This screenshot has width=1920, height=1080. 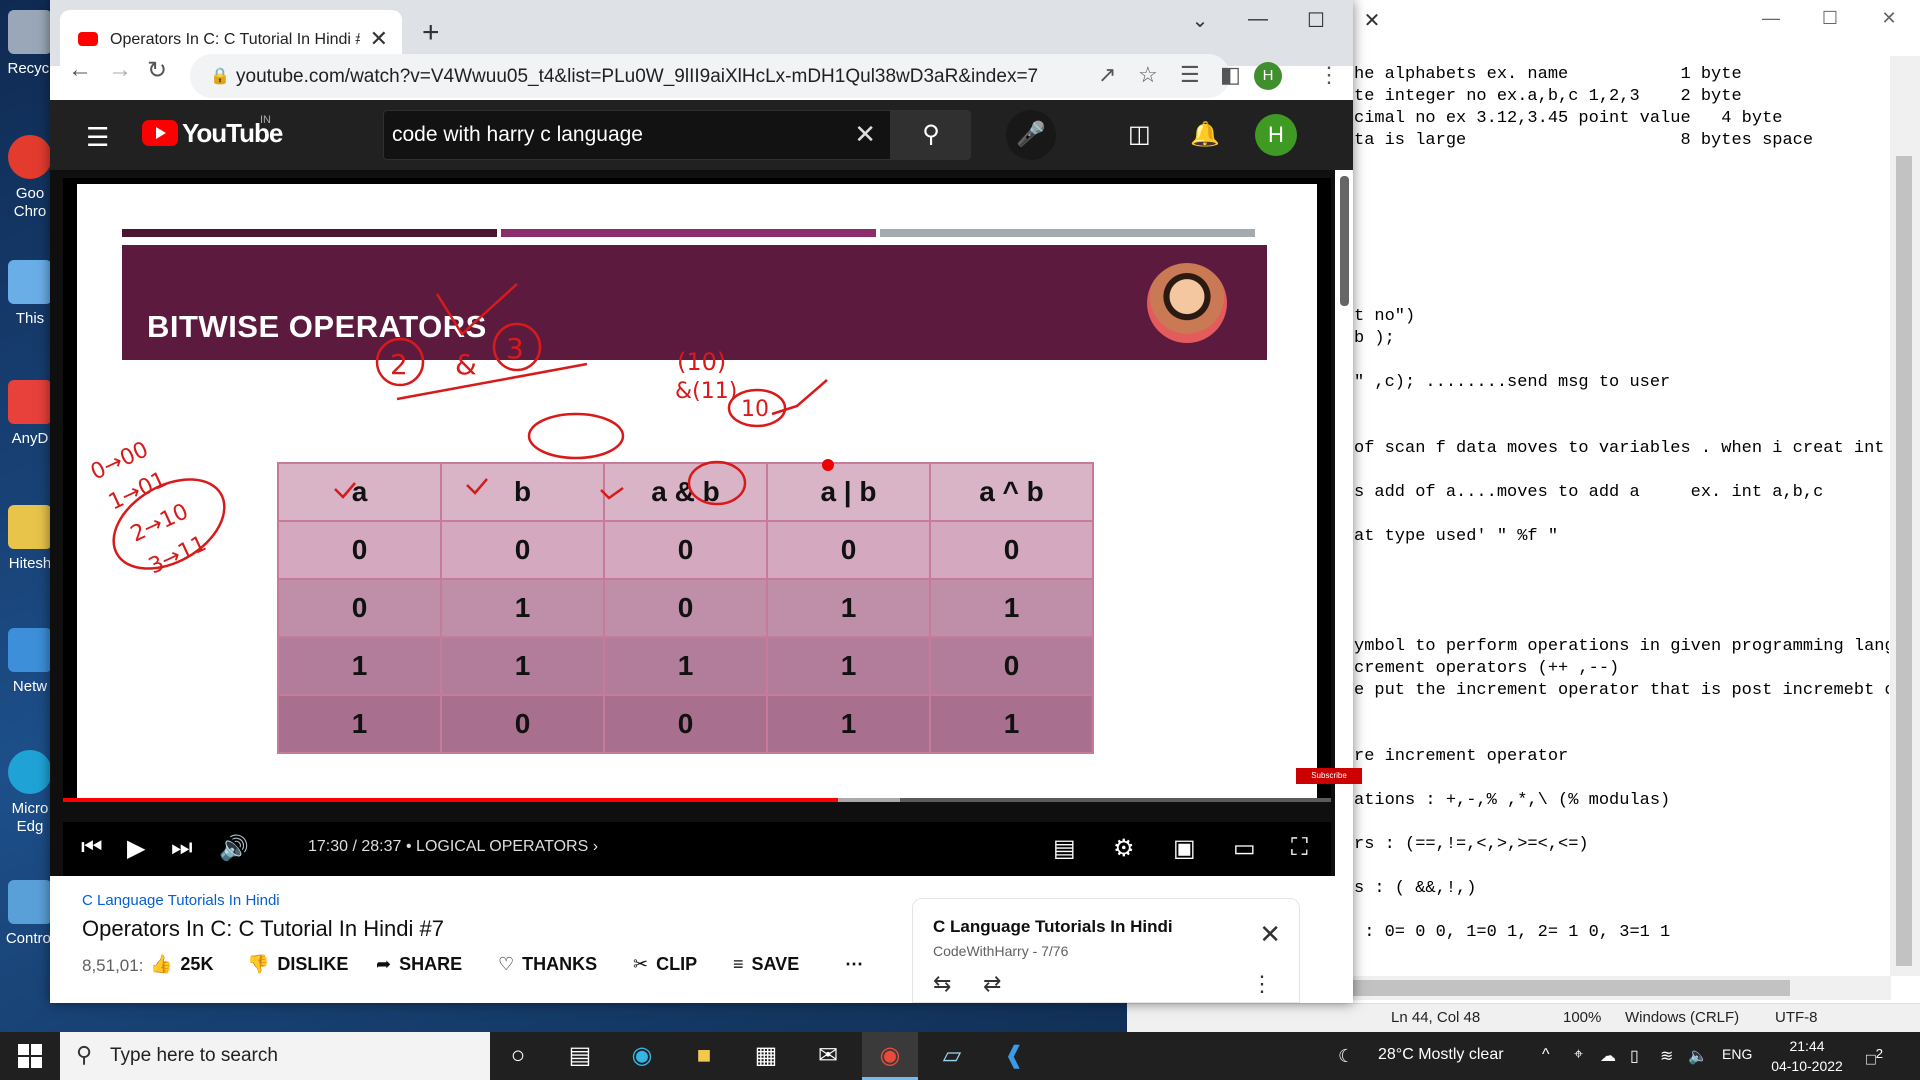 I want to click on notepad-taskbar-icon: ▱, so click(x=952, y=1056).